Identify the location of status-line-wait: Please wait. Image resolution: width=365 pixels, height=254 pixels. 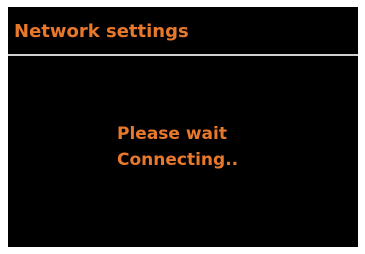
(172, 134).